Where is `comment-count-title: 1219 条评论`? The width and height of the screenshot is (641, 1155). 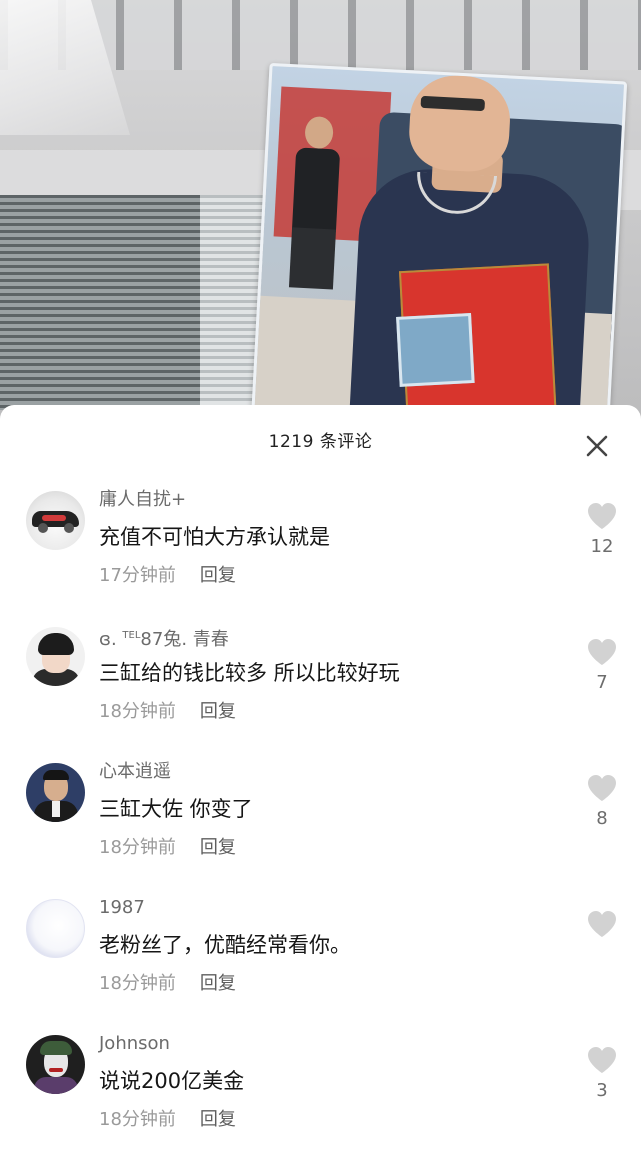 comment-count-title: 1219 条评论 is located at coordinates (320, 442).